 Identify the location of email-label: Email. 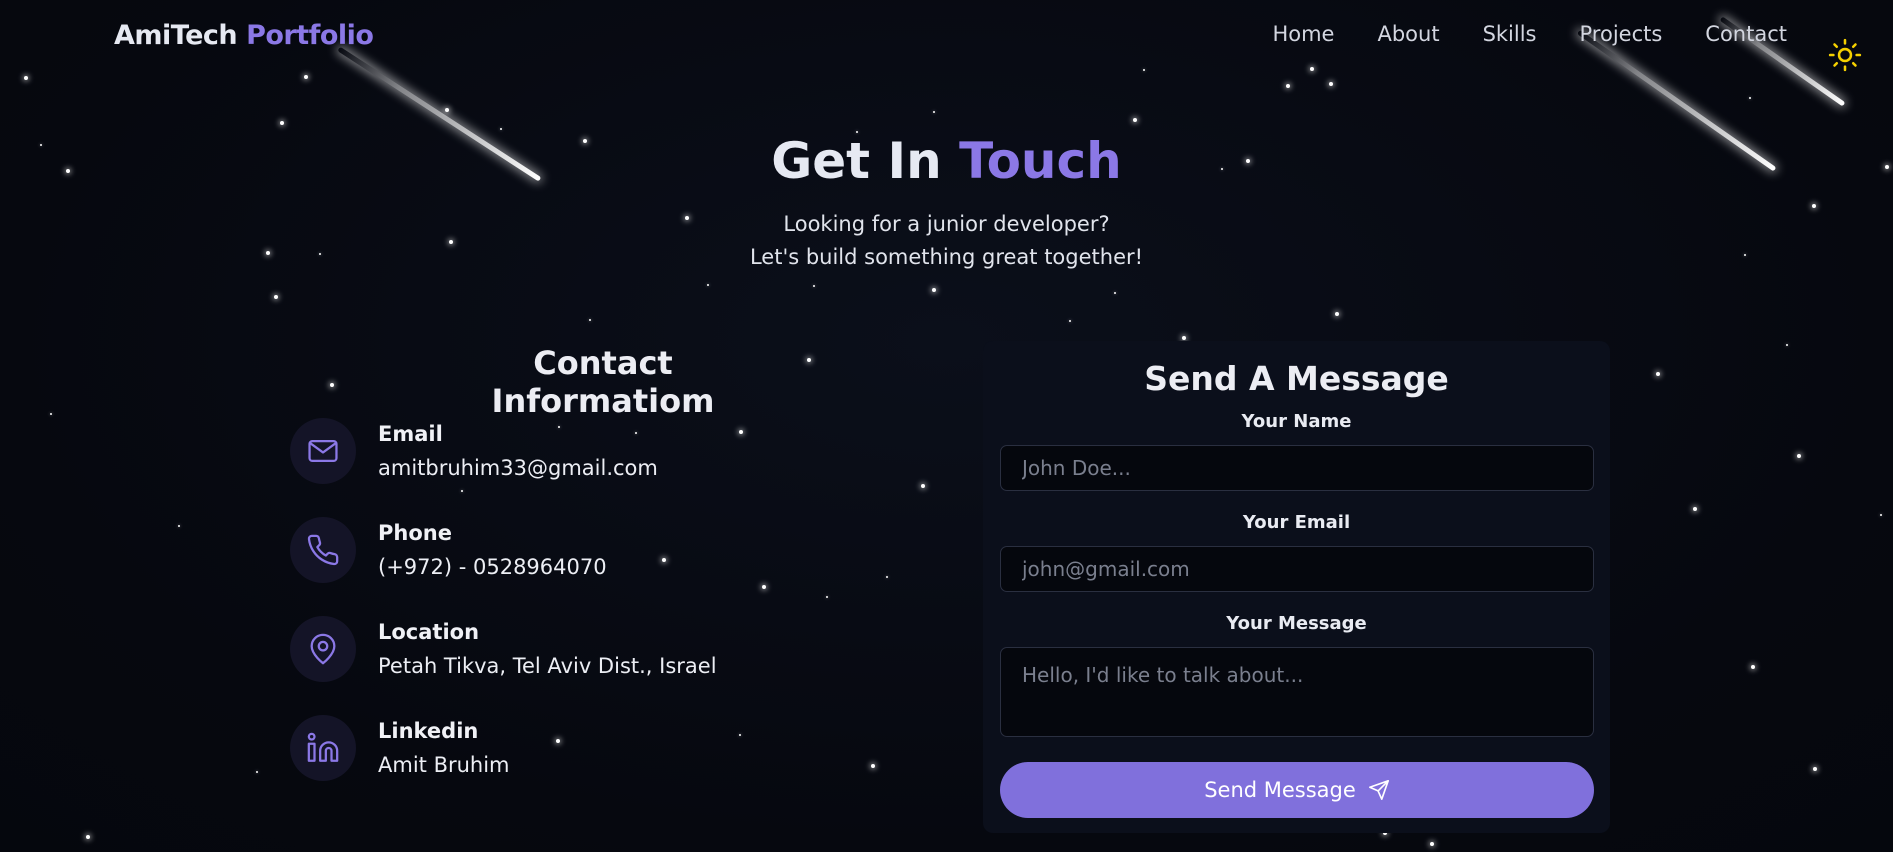
(410, 434).